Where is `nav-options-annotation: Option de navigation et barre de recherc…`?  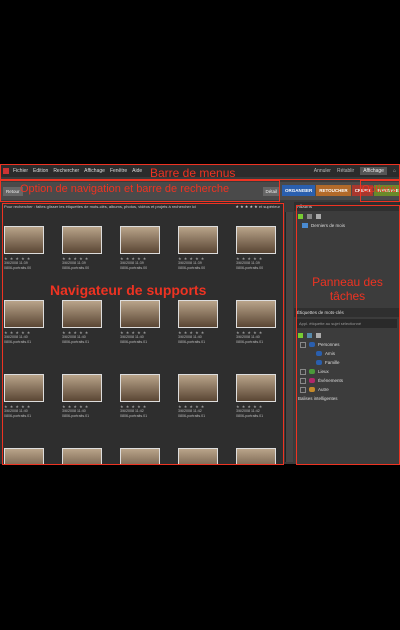
nav-options-annotation: Option de navigation et barre de recherc… is located at coordinates (125, 189).